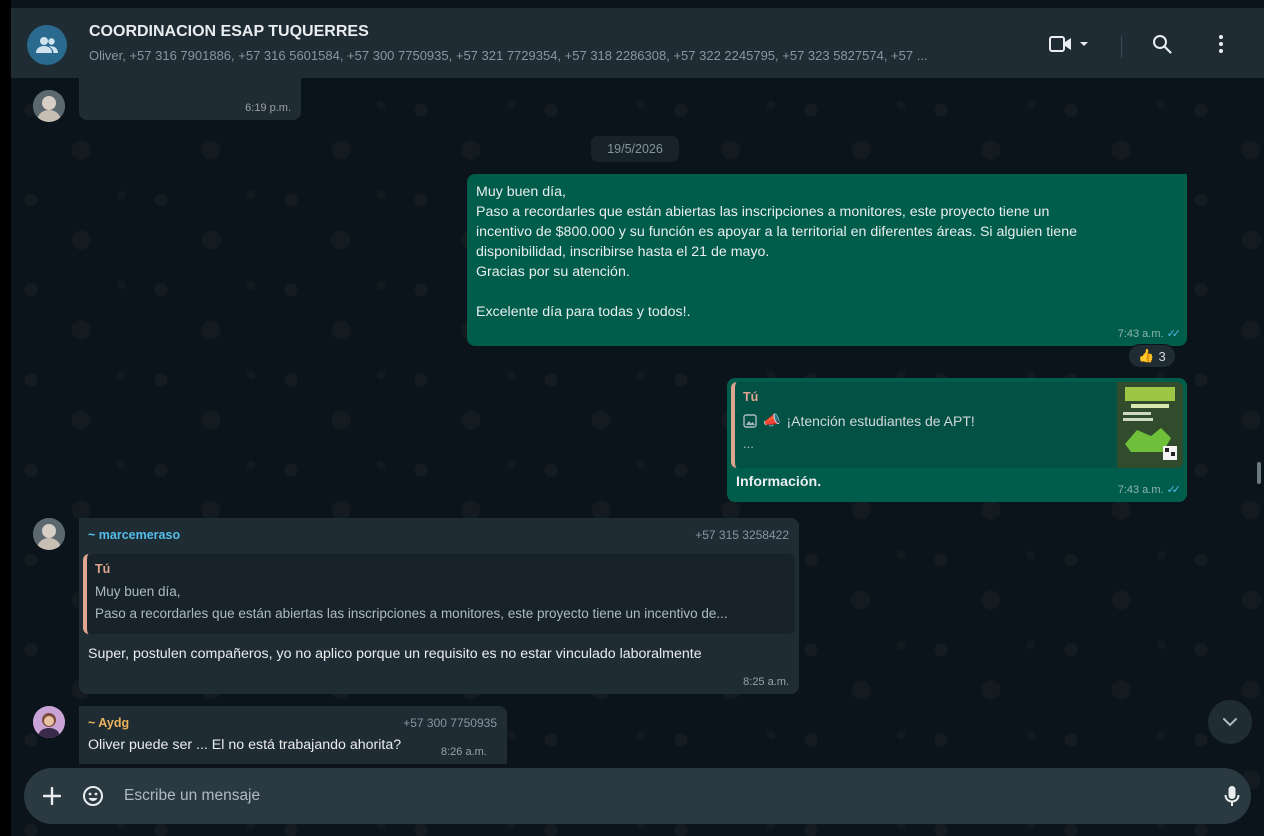  What do you see at coordinates (190, 99) in the screenshot?
I see `message-bubble: 6:19 p.m.` at bounding box center [190, 99].